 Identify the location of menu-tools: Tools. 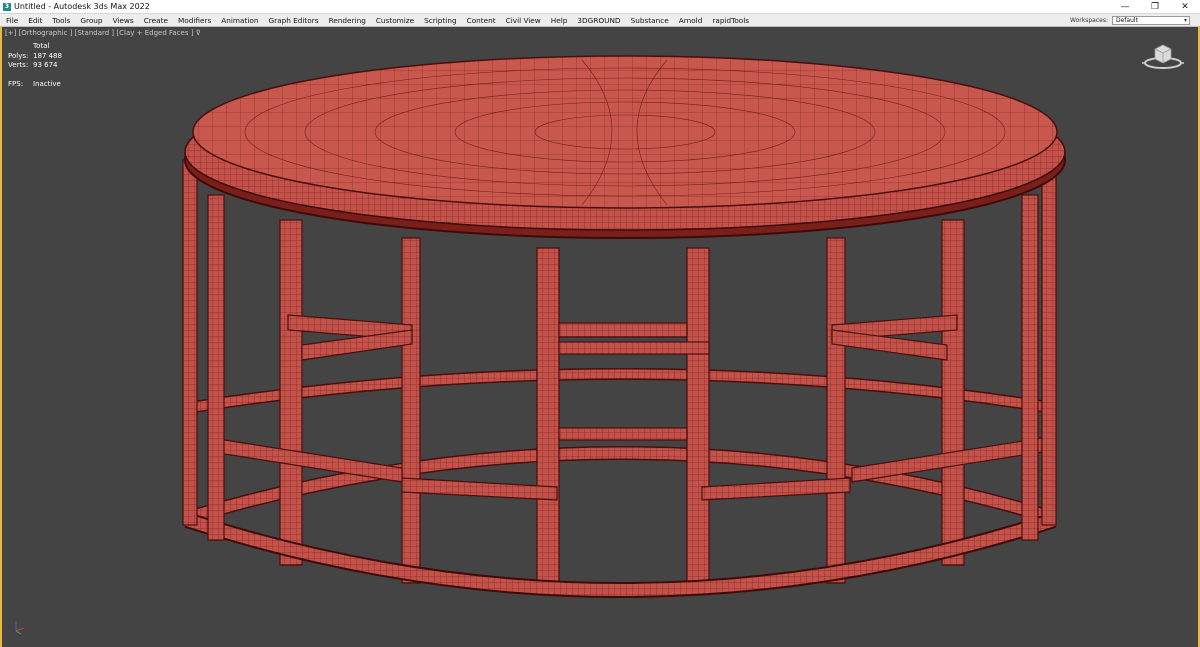
(61, 20).